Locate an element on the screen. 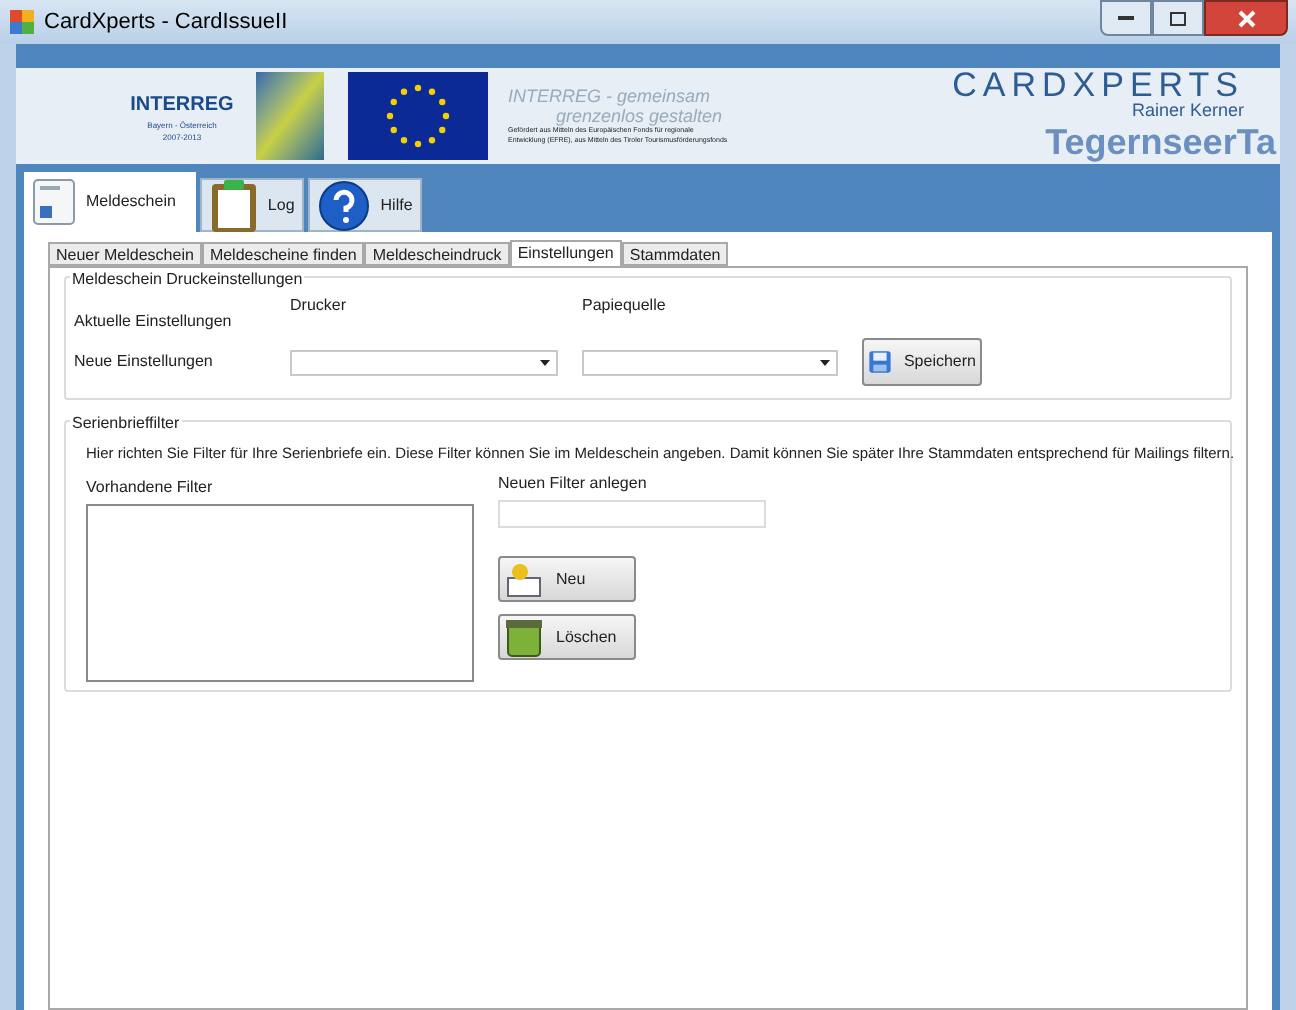 This screenshot has width=1296, height=1010. close-icon is located at coordinates (1246, 18).